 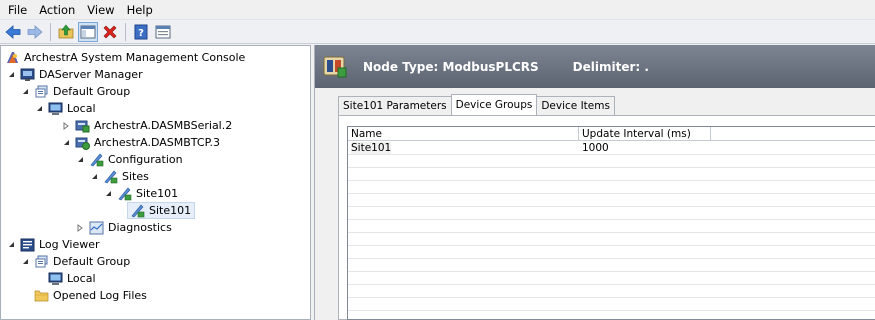 I want to click on tree-label-configuration: Configuration, so click(x=145, y=159).